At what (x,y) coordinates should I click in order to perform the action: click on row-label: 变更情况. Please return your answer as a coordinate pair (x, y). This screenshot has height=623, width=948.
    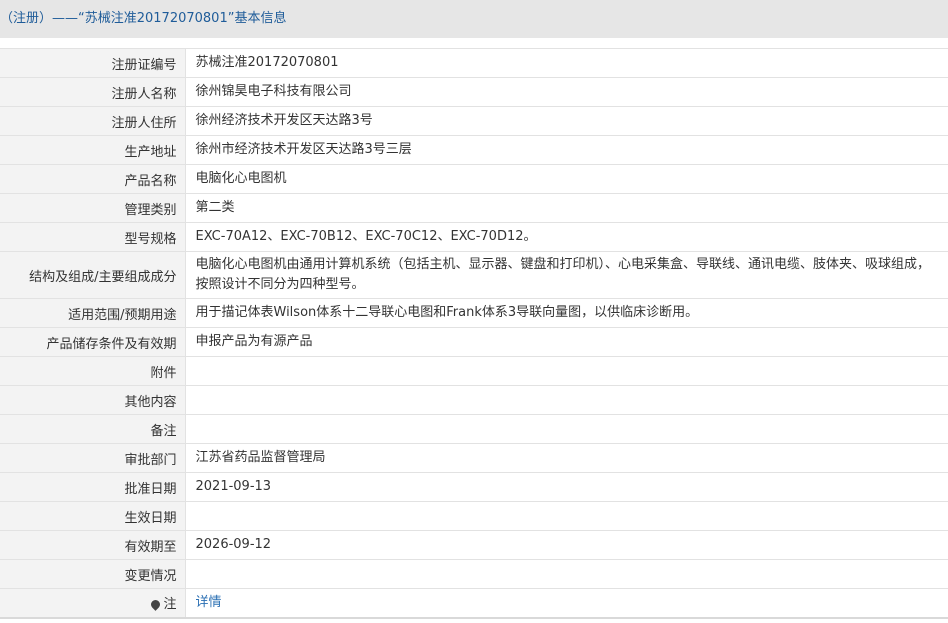
    Looking at the image, I should click on (93, 574).